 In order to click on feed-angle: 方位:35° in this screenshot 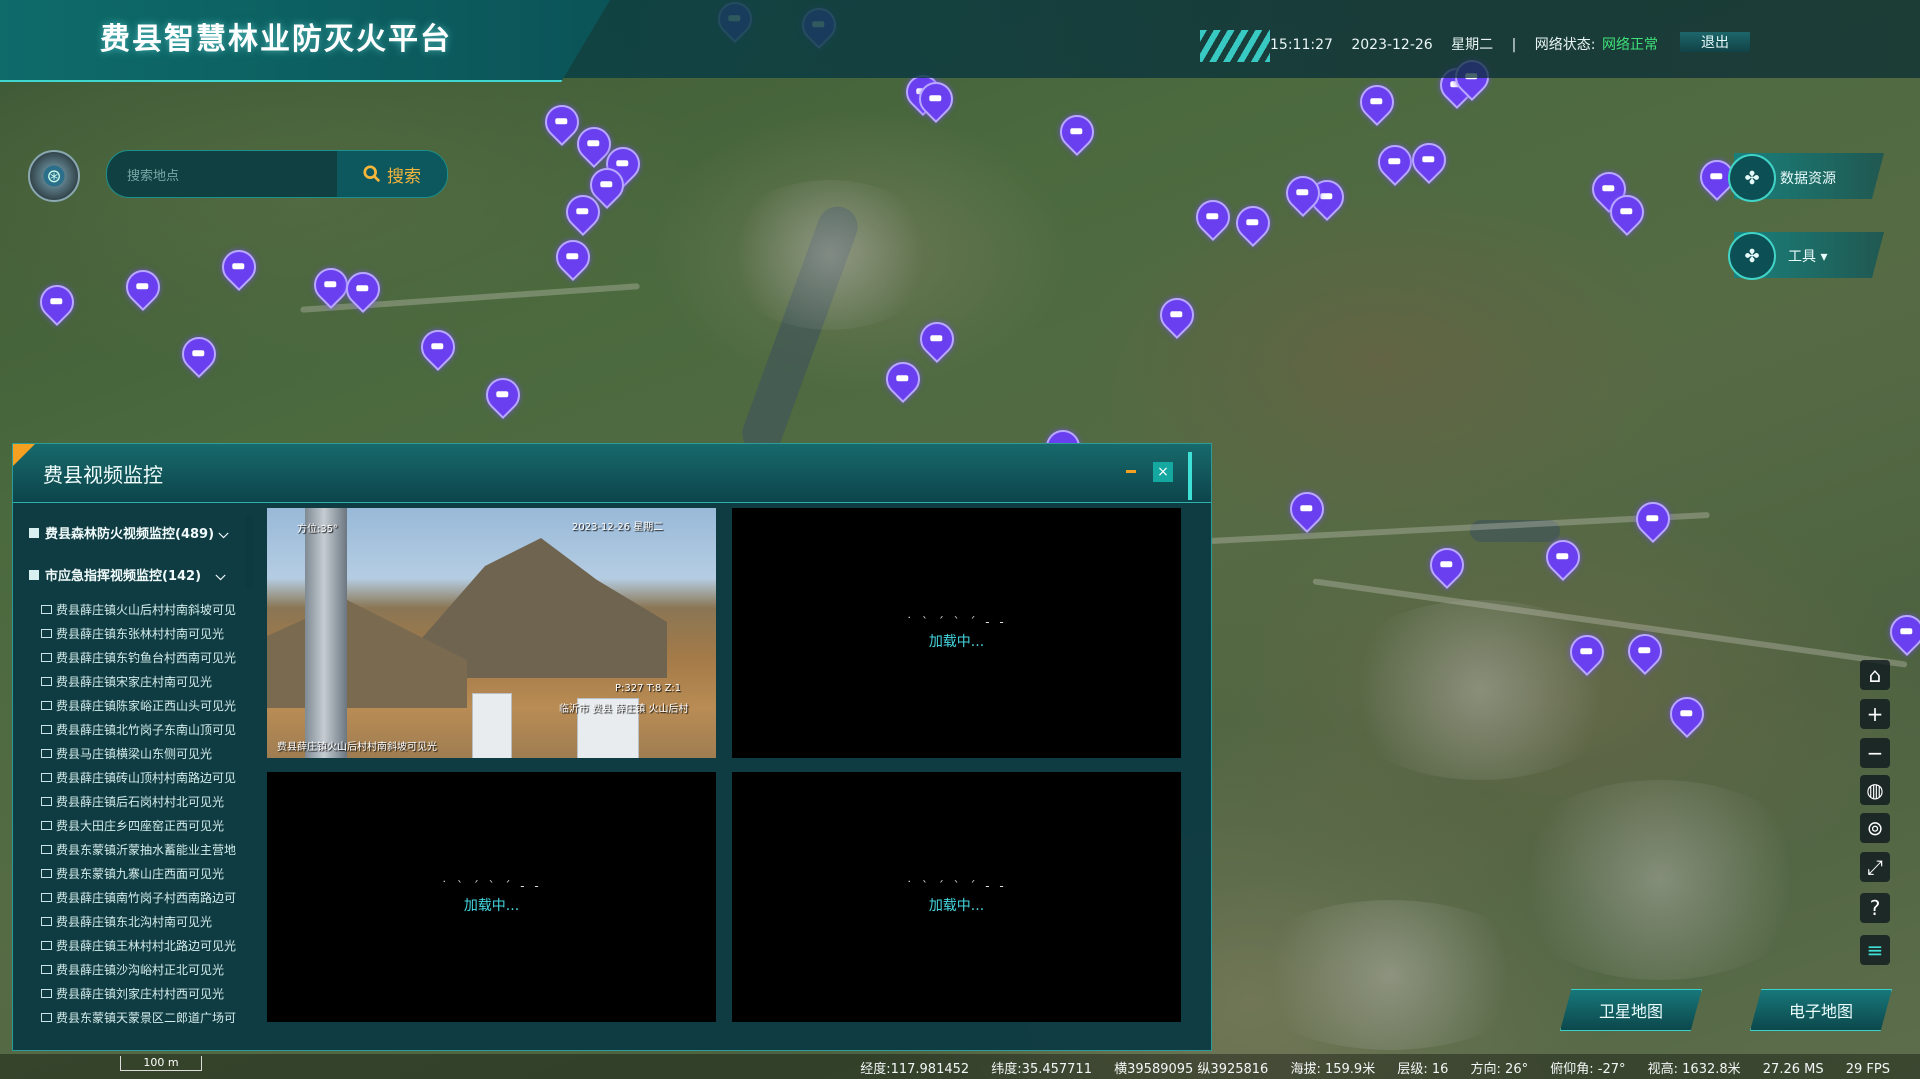, I will do `click(318, 529)`.